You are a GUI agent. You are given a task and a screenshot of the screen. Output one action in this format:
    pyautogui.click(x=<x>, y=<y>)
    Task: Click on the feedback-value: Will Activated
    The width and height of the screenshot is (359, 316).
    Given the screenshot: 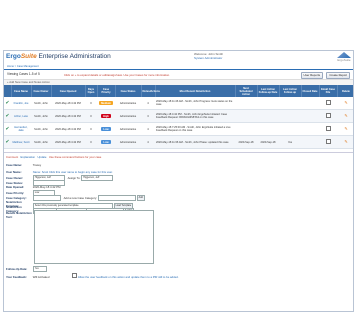 What is the action you would take?
    pyautogui.click(x=41, y=277)
    